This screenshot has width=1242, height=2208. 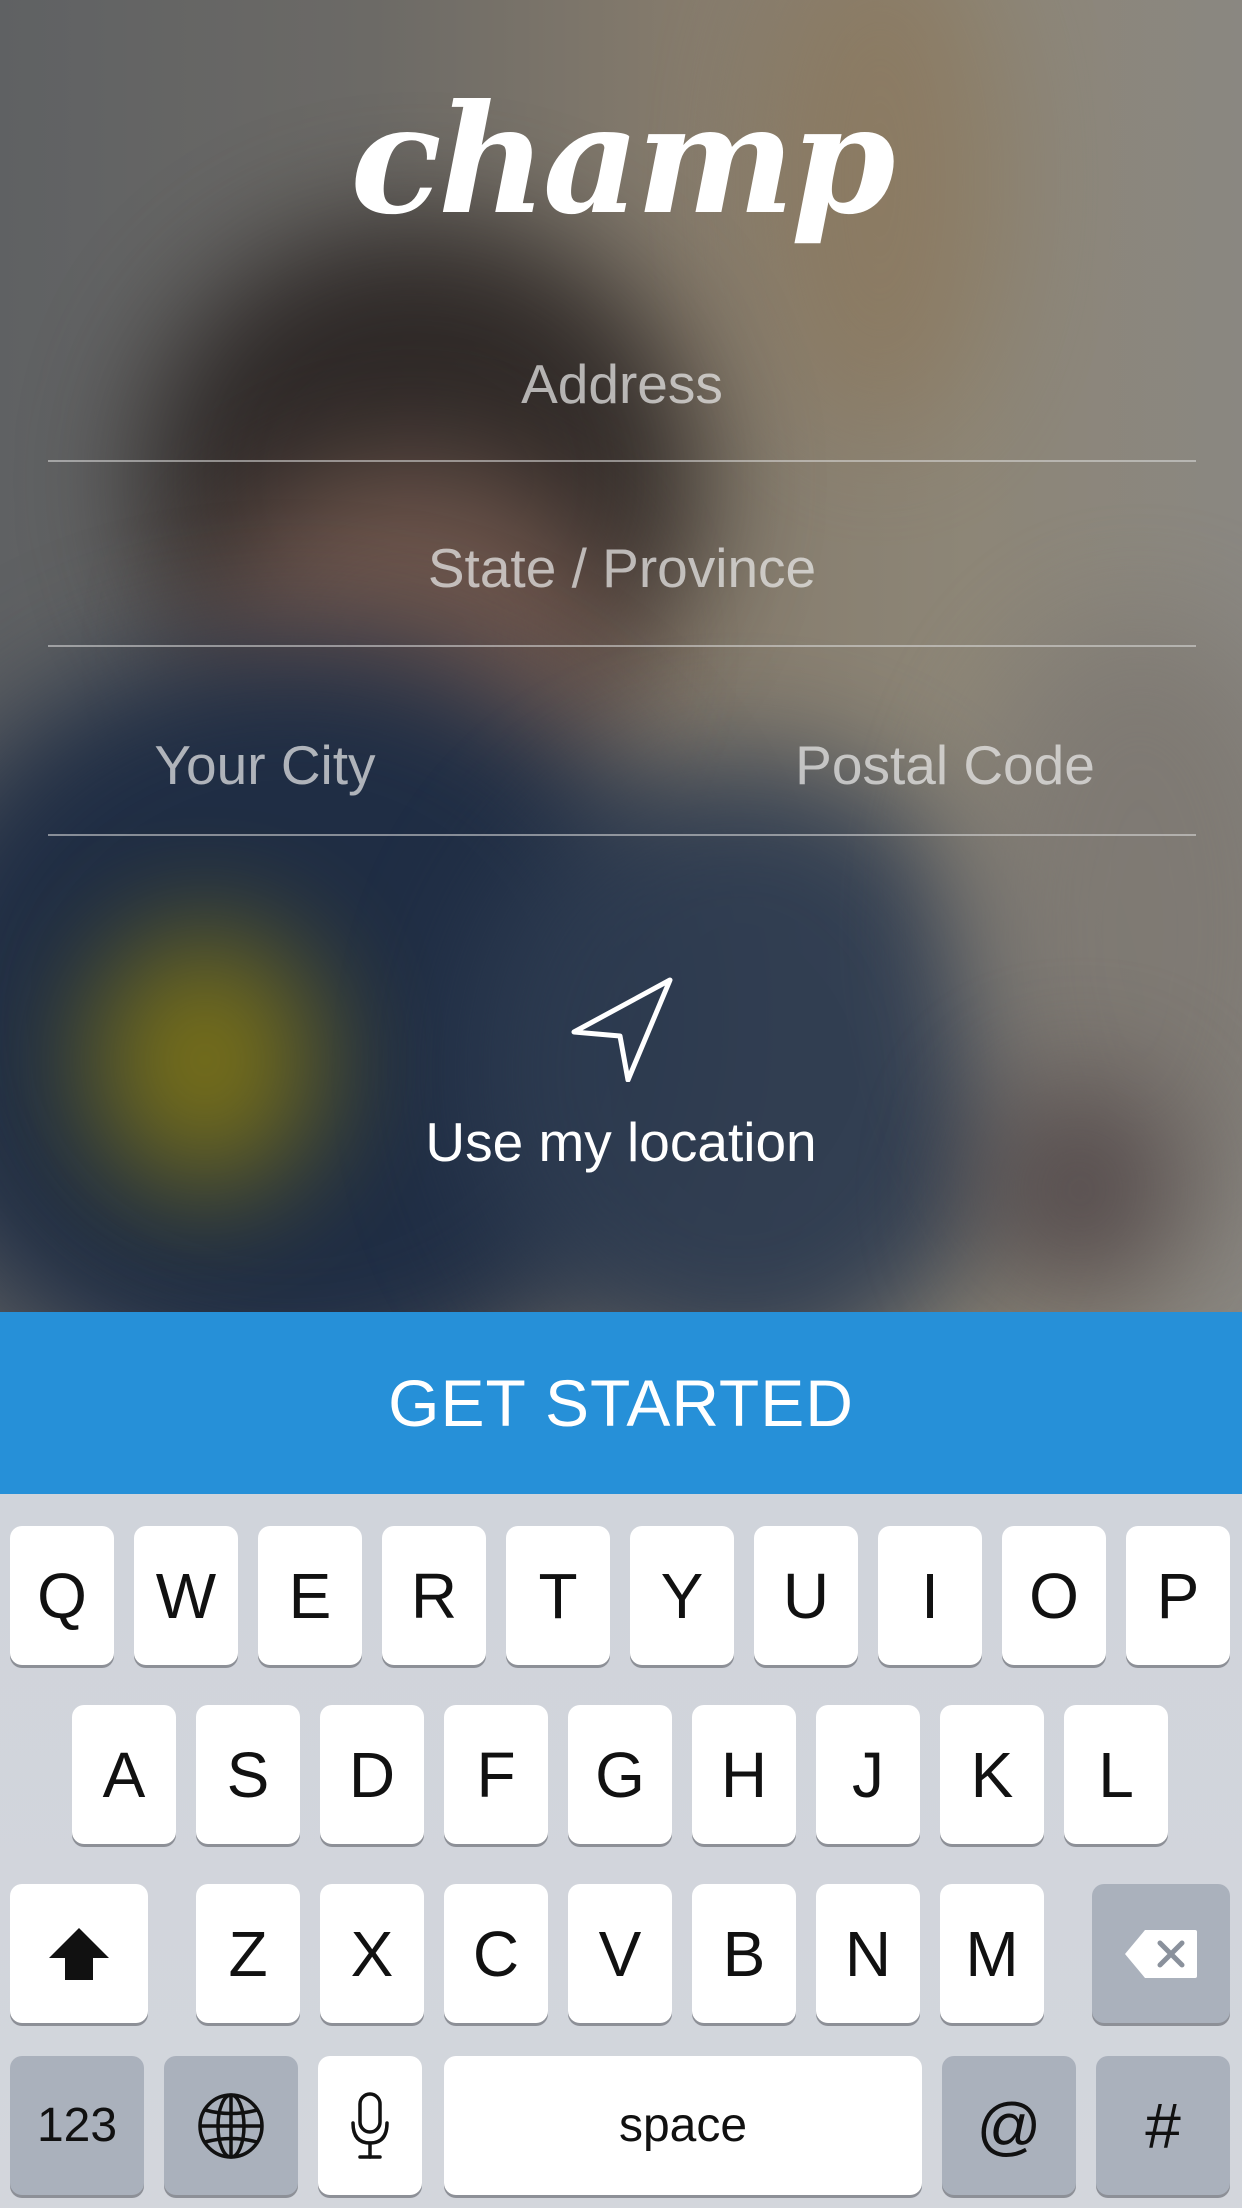 I want to click on key-p: P, so click(x=1178, y=1595).